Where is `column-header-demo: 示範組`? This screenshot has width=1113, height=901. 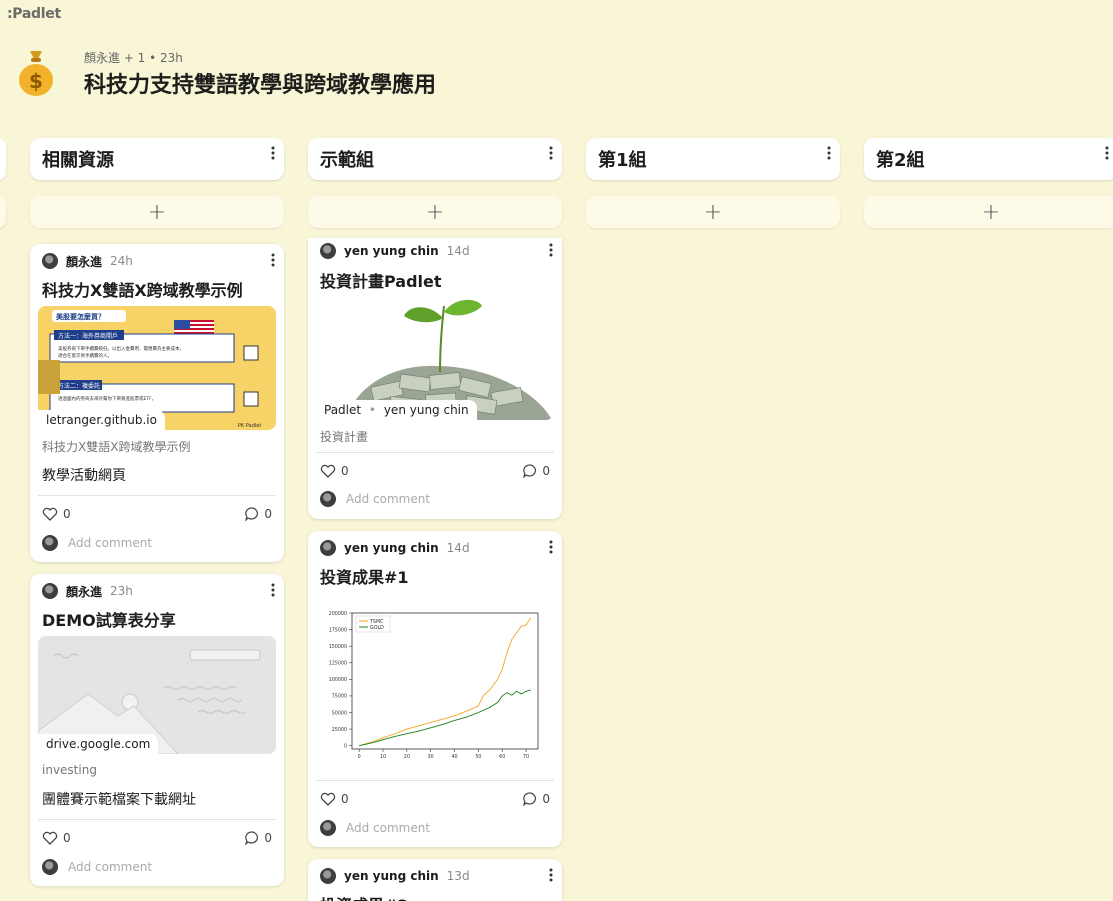
column-header-demo: 示範組 is located at coordinates (435, 159).